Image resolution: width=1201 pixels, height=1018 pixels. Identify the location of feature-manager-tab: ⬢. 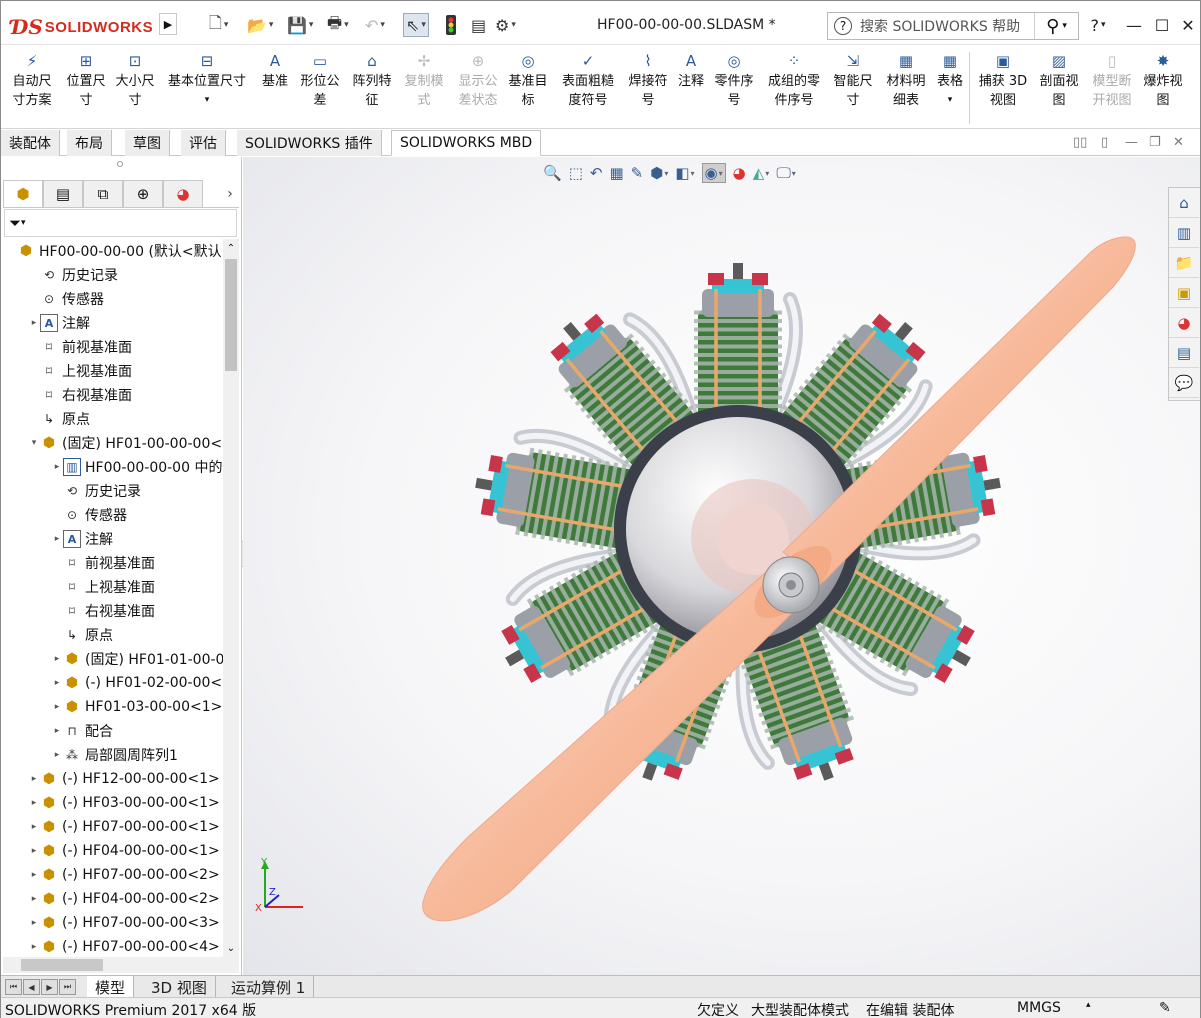
(23, 193).